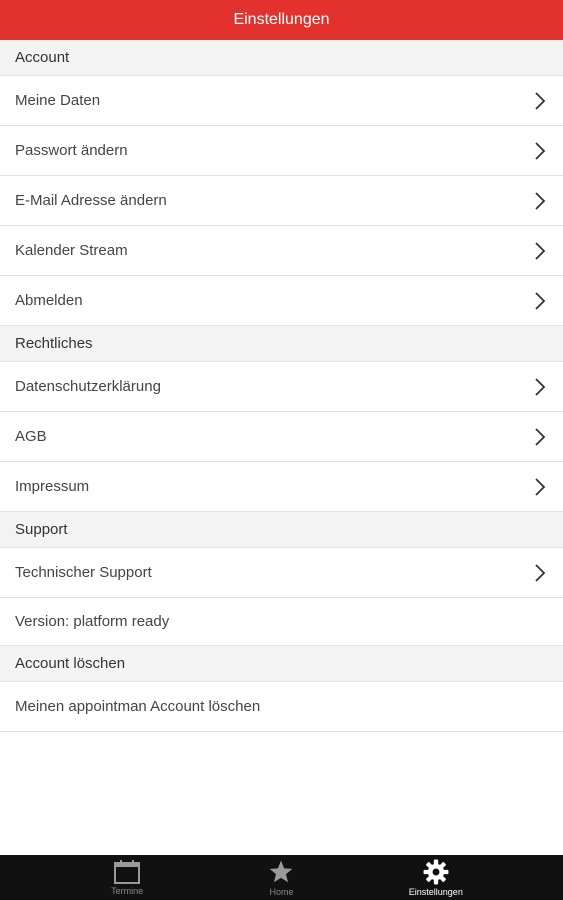 The image size is (563, 900). What do you see at coordinates (83, 572) in the screenshot?
I see `settings-item-label: Technischer Support` at bounding box center [83, 572].